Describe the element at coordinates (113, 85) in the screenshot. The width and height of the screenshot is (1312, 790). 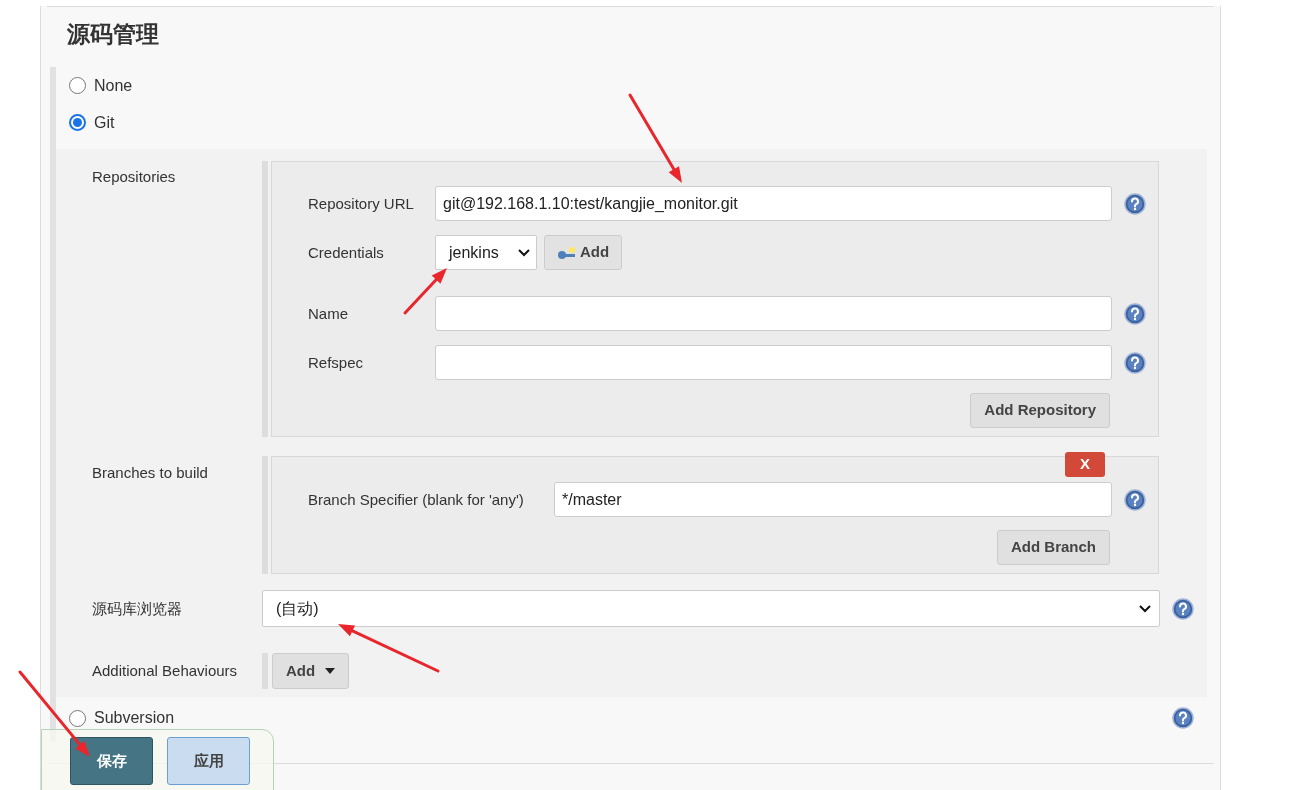
I see `radio-label: None` at that location.